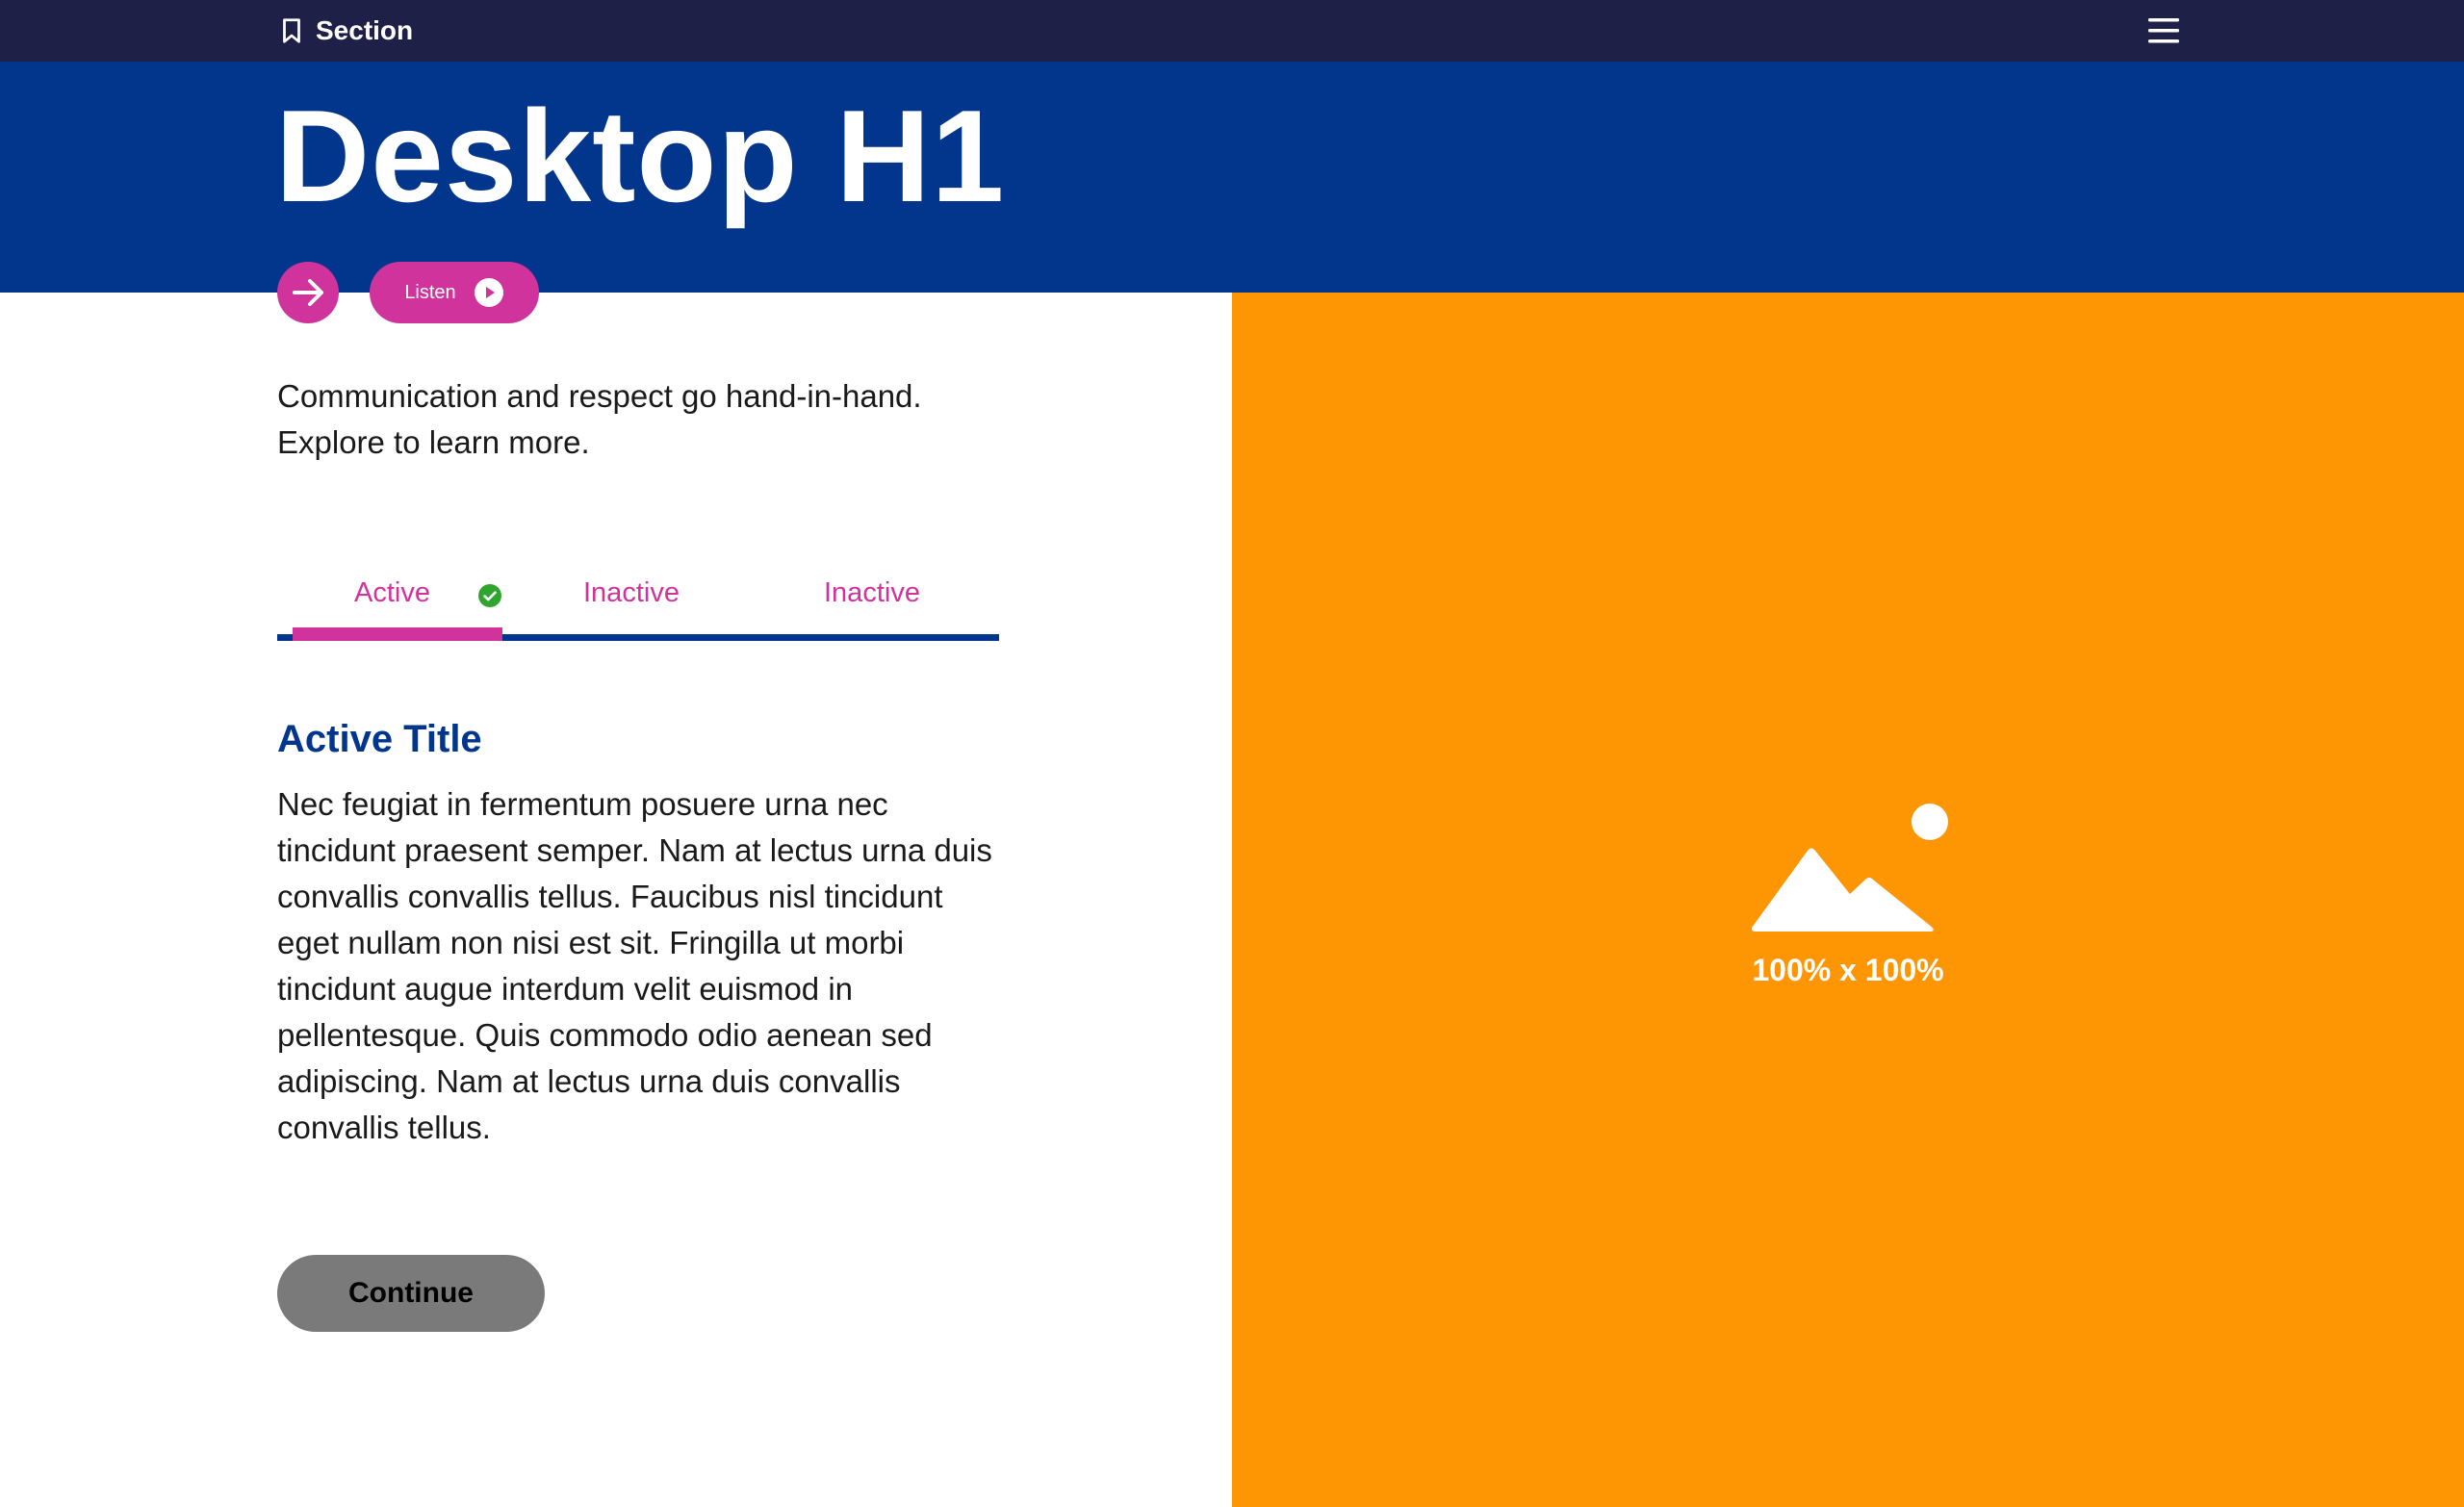  What do you see at coordinates (488, 292) in the screenshot?
I see `play-icon` at bounding box center [488, 292].